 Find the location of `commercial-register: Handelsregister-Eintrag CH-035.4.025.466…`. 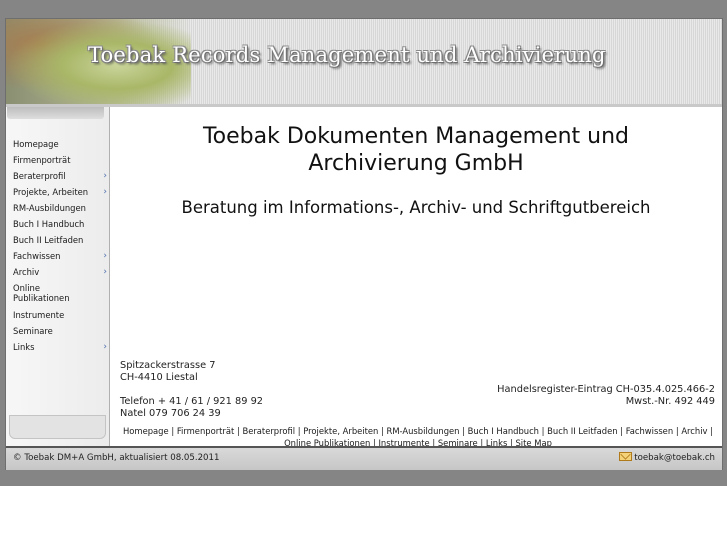

commercial-register: Handelsregister-Eintrag CH-035.4.025.466… is located at coordinates (606, 389).